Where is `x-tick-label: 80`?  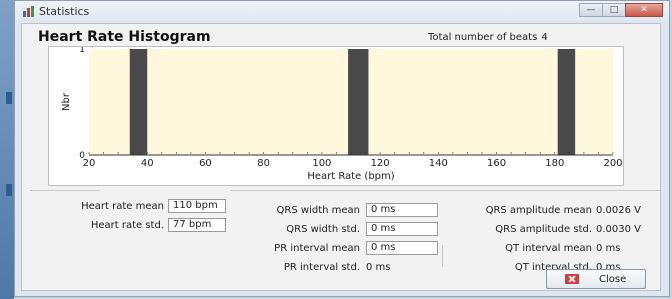
x-tick-label: 80 is located at coordinates (263, 163).